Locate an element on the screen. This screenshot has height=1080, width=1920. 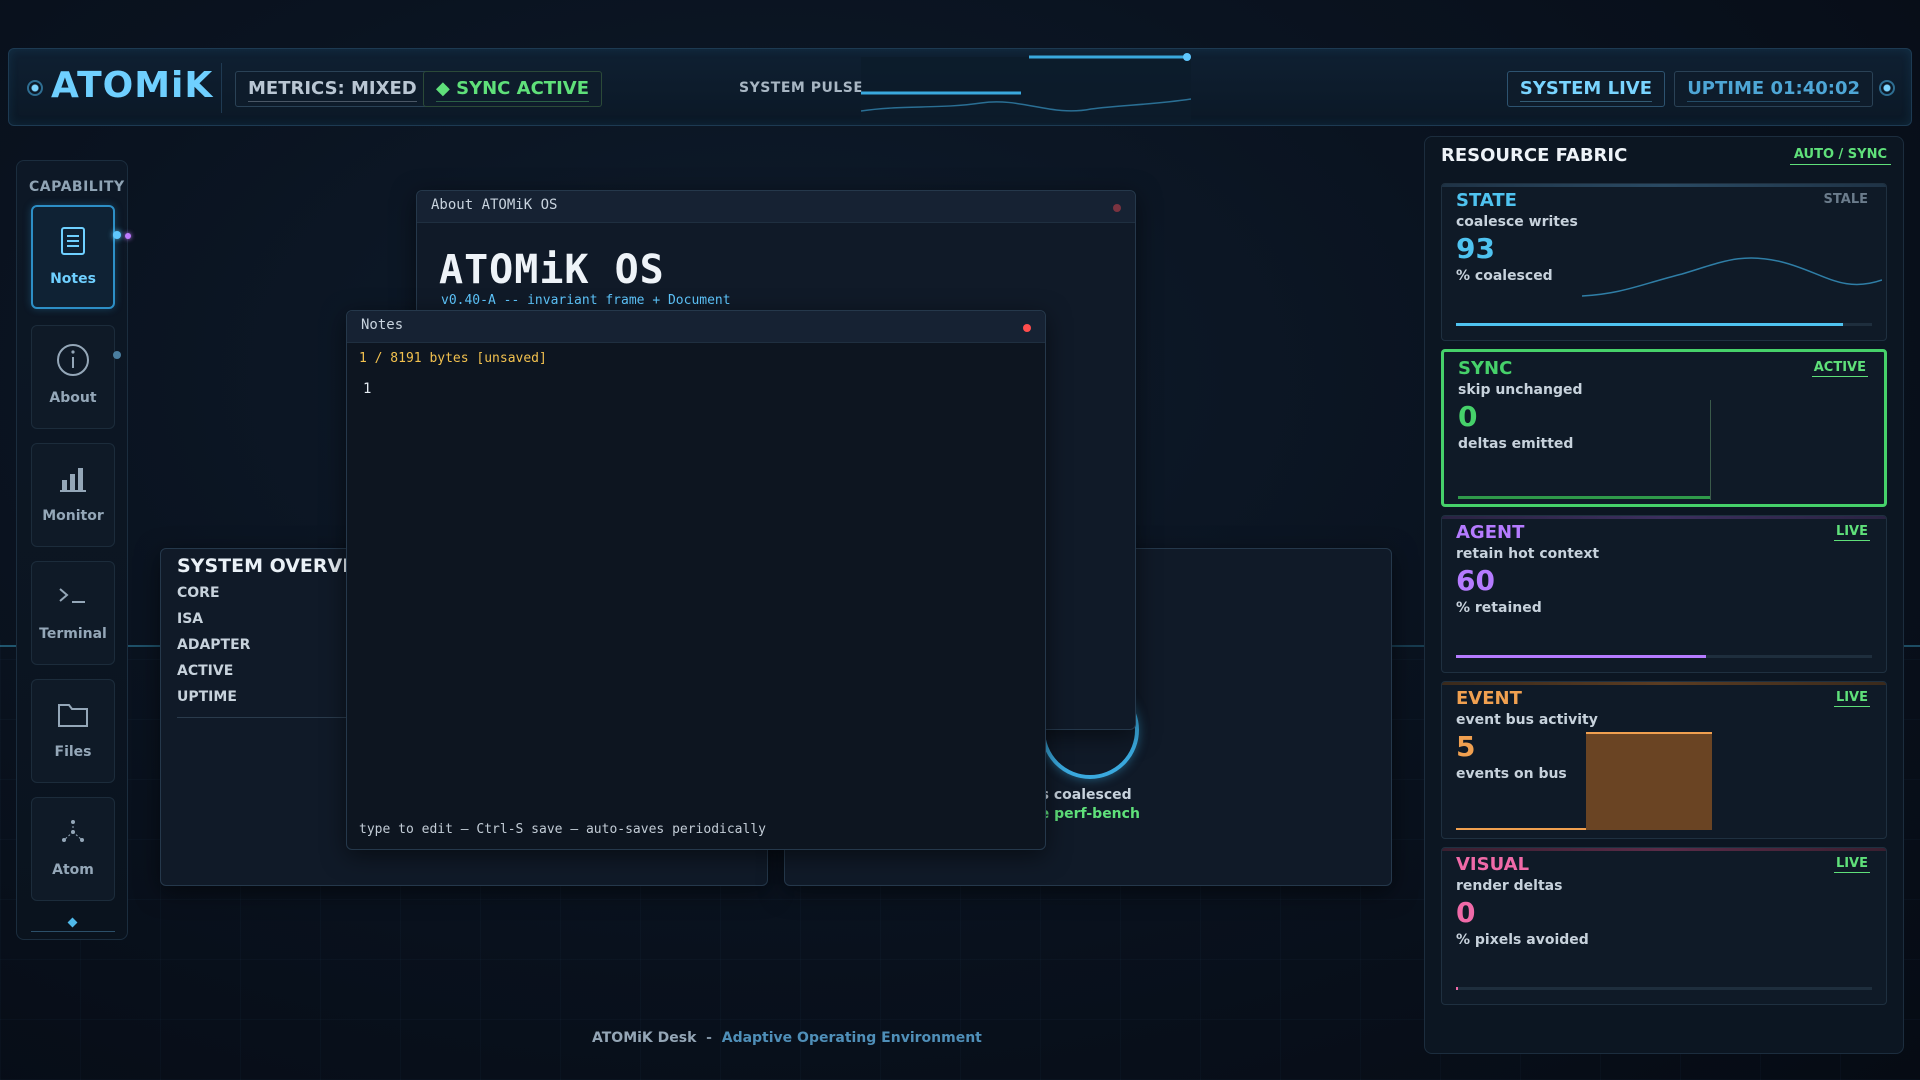
terminal-icon is located at coordinates (73, 596).